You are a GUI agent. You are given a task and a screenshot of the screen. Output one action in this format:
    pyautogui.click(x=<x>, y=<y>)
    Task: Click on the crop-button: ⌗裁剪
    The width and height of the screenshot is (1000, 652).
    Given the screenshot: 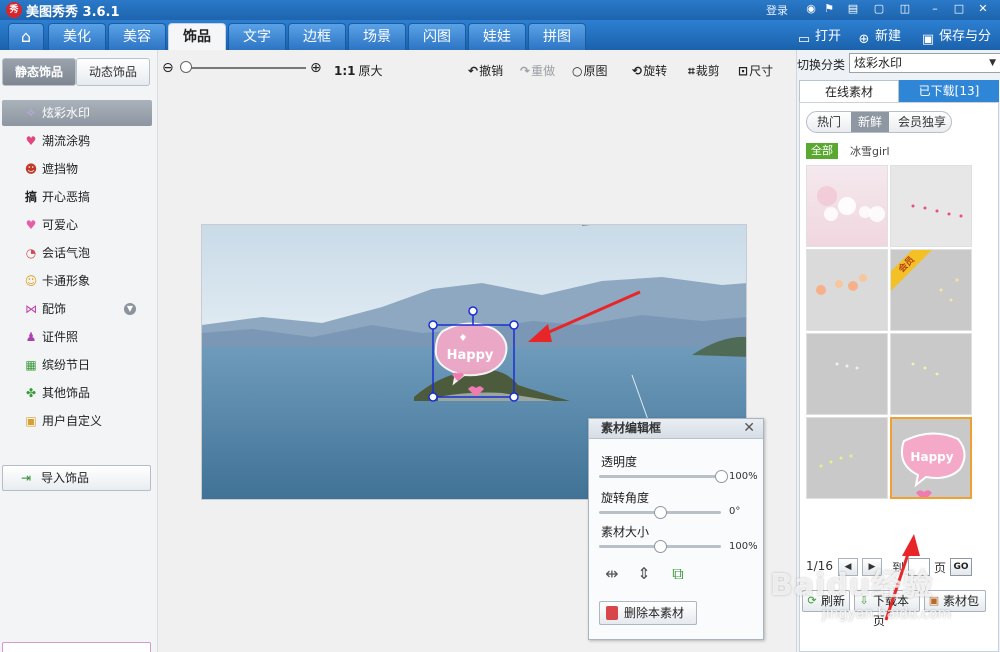 What is the action you would take?
    pyautogui.click(x=704, y=70)
    